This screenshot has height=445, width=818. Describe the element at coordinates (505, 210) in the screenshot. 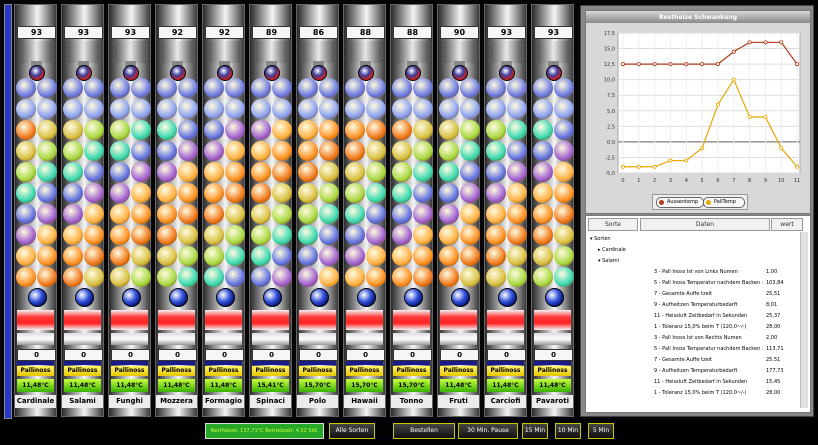

I see `lane-carciofi: 93 0 Pallinoss 11,48°C Carciofi` at that location.